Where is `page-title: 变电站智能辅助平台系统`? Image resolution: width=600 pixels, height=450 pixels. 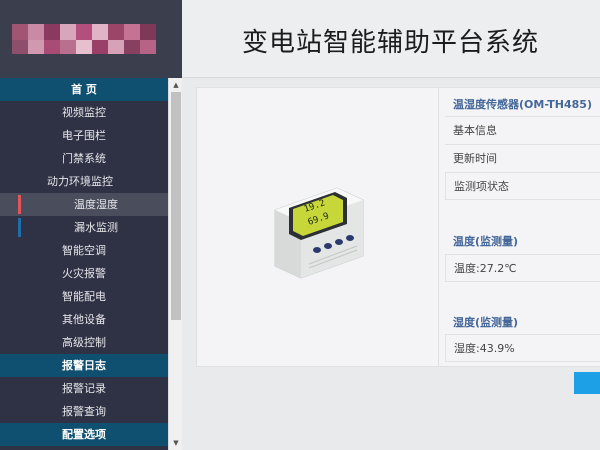 page-title: 变电站智能辅助平台系统 is located at coordinates (391, 43).